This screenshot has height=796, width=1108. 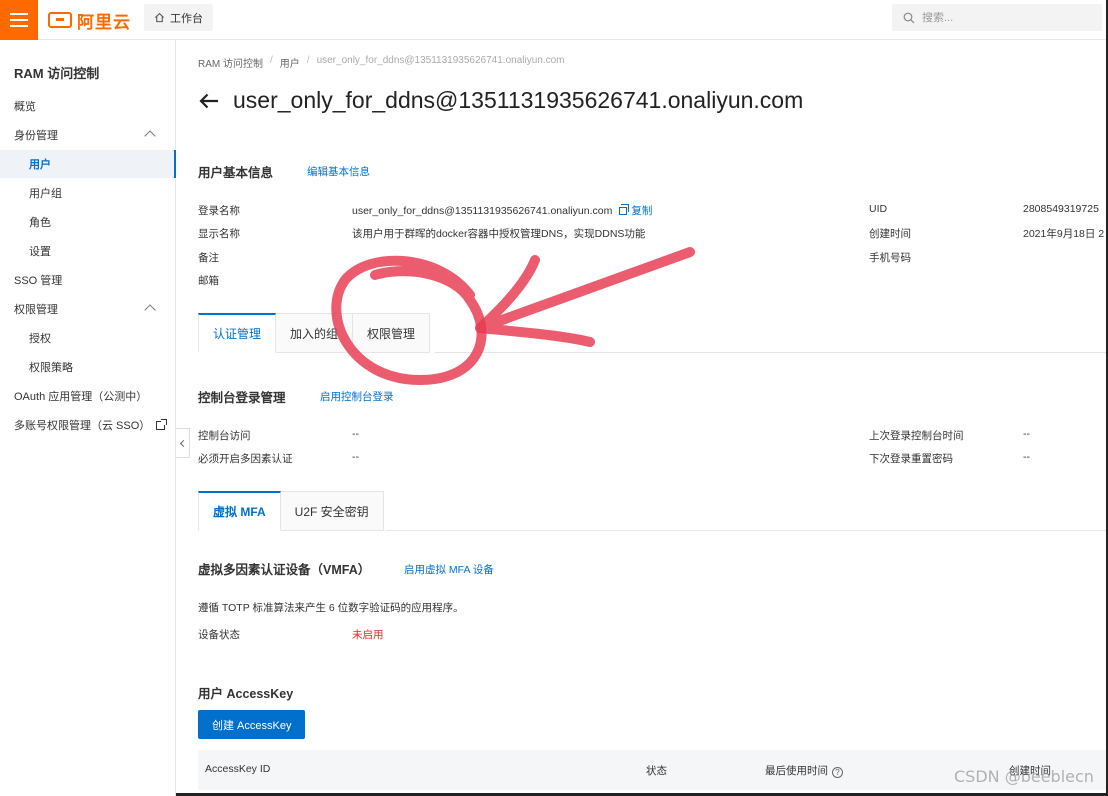 I want to click on search-input, so click(x=1002, y=17).